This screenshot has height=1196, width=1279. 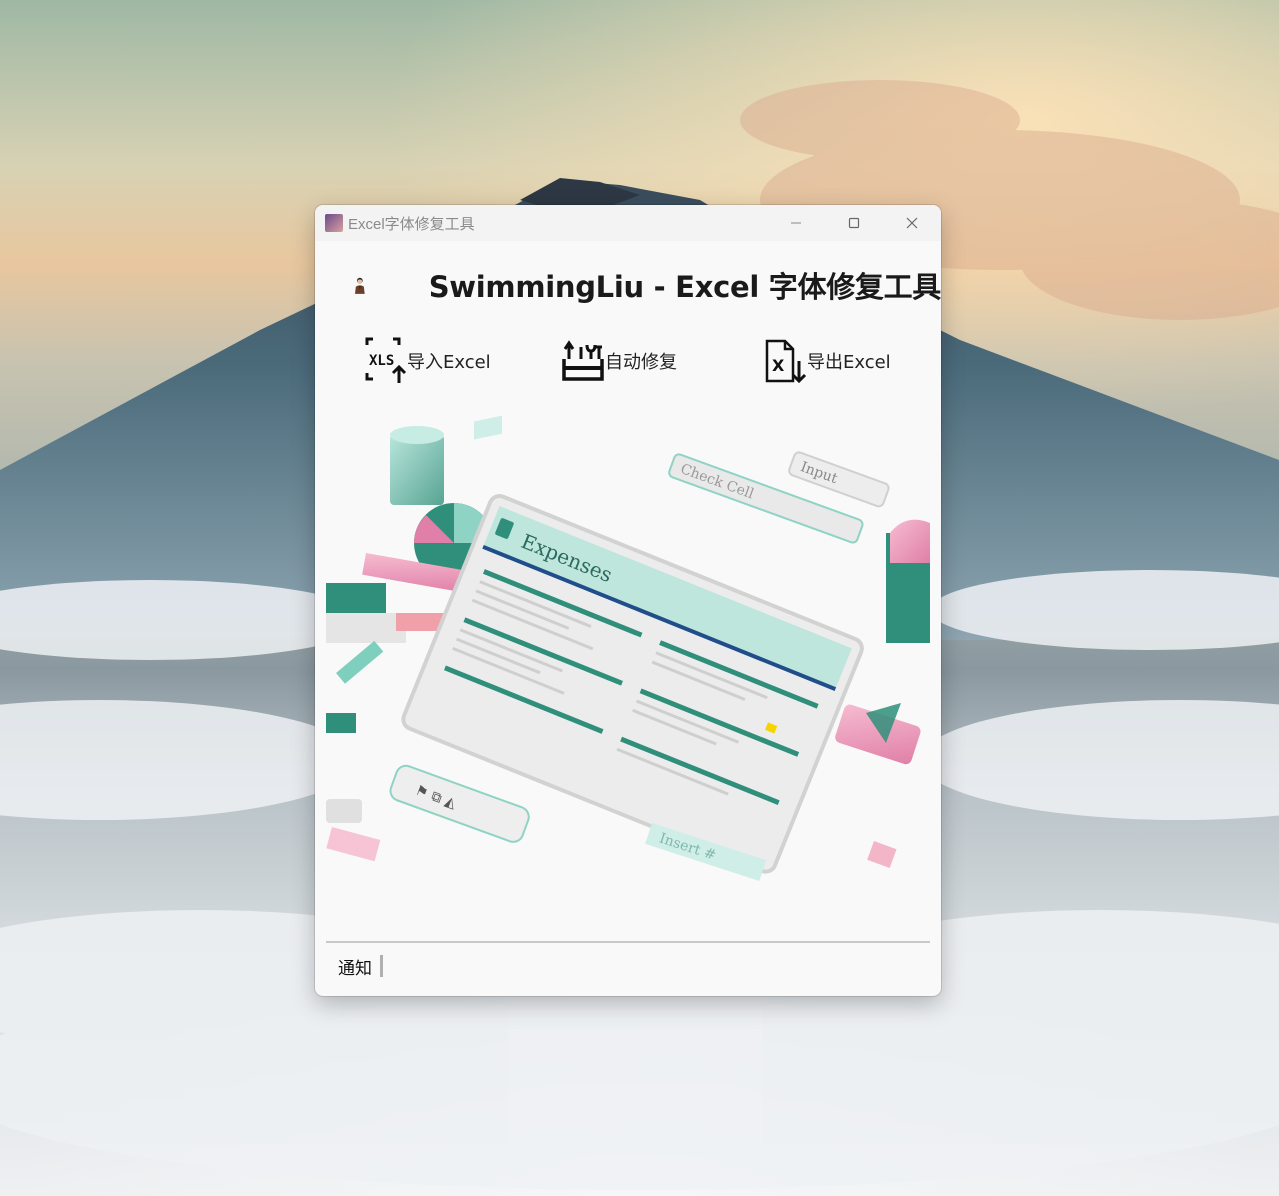 What do you see at coordinates (360, 285) in the screenshot?
I see `avatar` at bounding box center [360, 285].